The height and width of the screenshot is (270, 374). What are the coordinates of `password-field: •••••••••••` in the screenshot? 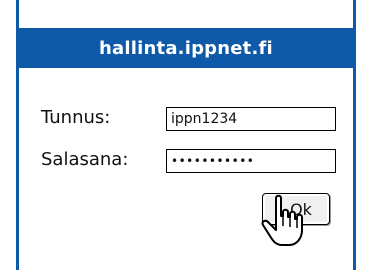 It's located at (251, 161).